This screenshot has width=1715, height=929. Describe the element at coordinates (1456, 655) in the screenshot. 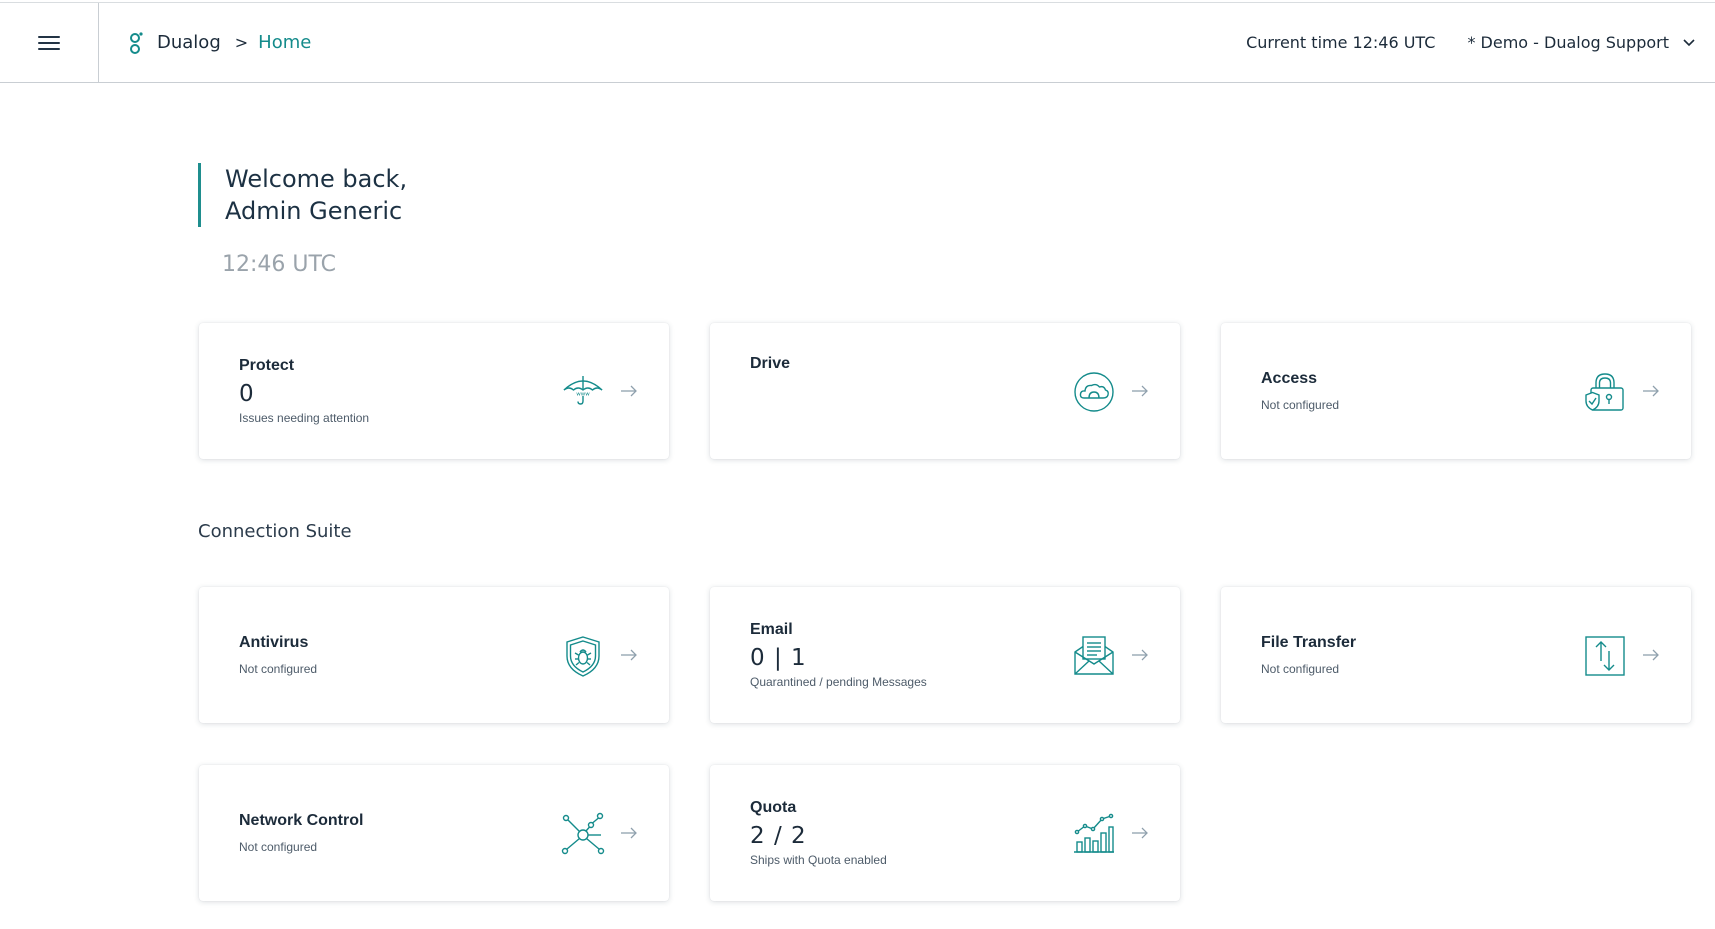

I see `card-file-transfer: File Transfer Not configured` at that location.